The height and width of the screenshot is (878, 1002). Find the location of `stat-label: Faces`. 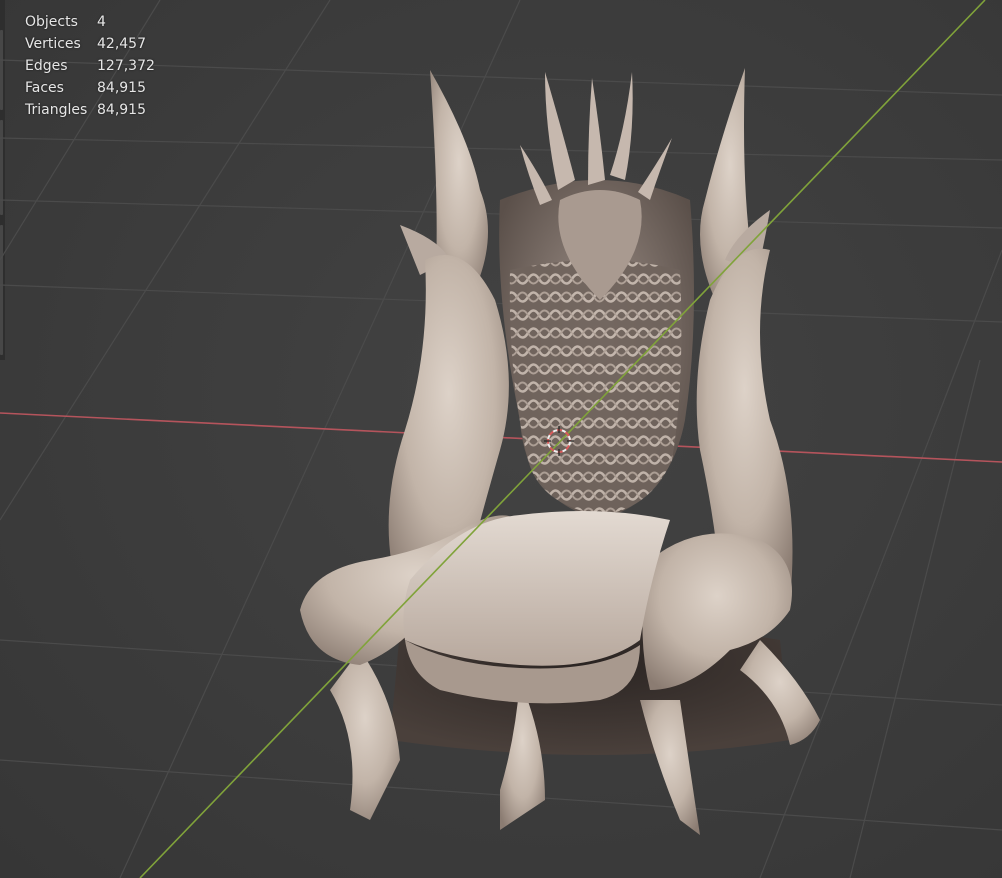

stat-label: Faces is located at coordinates (44, 88).